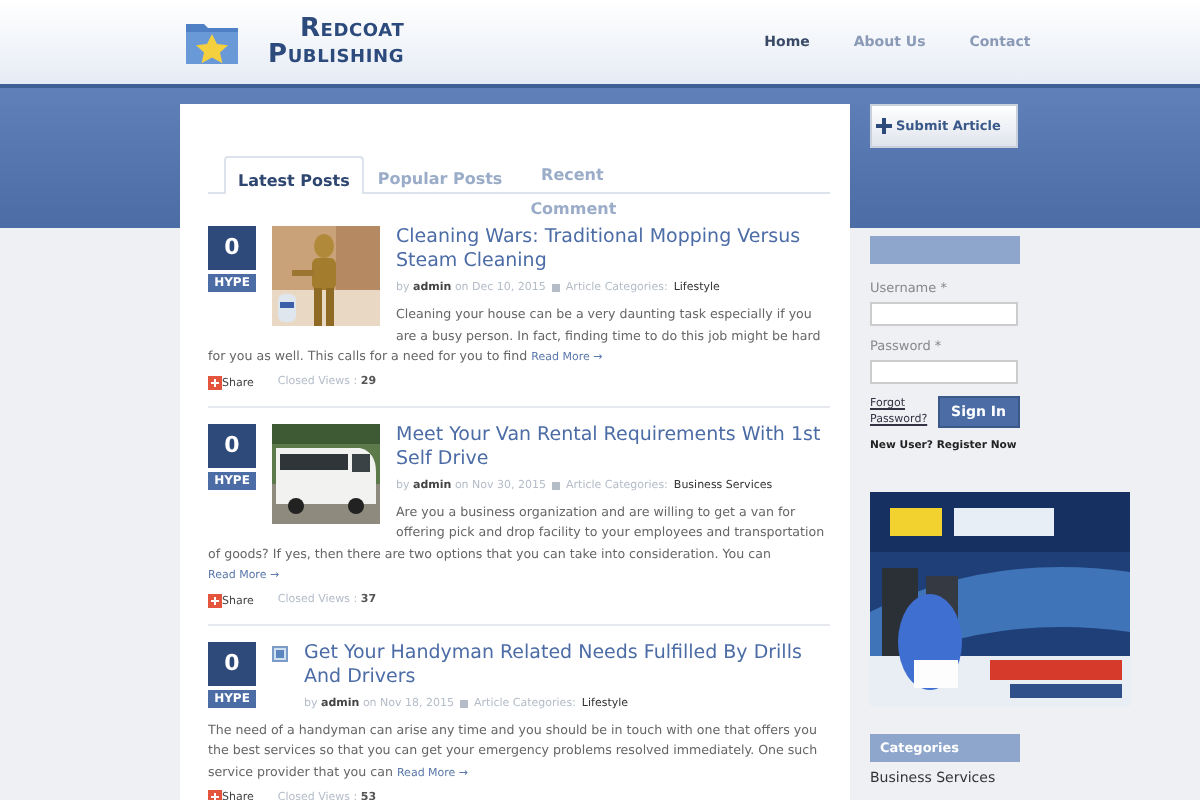 The height and width of the screenshot is (800, 1200). Describe the element at coordinates (336, 42) in the screenshot. I see `site-title: Redcoat Publishing` at that location.